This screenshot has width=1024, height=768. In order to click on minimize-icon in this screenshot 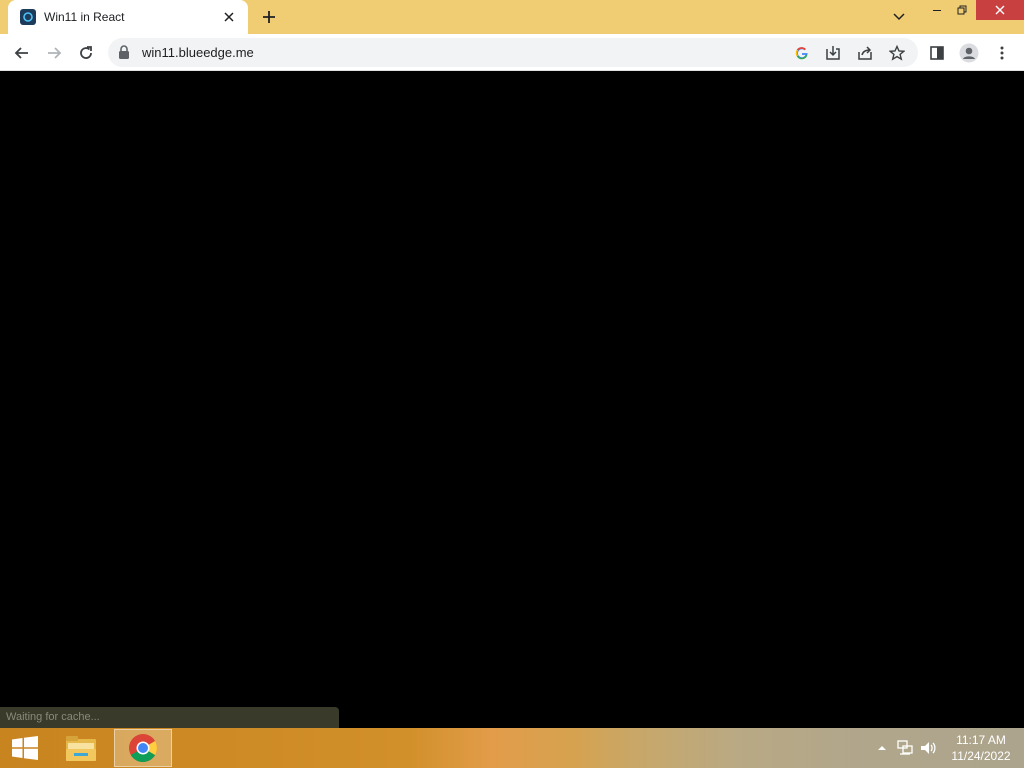, I will do `click(937, 10)`.